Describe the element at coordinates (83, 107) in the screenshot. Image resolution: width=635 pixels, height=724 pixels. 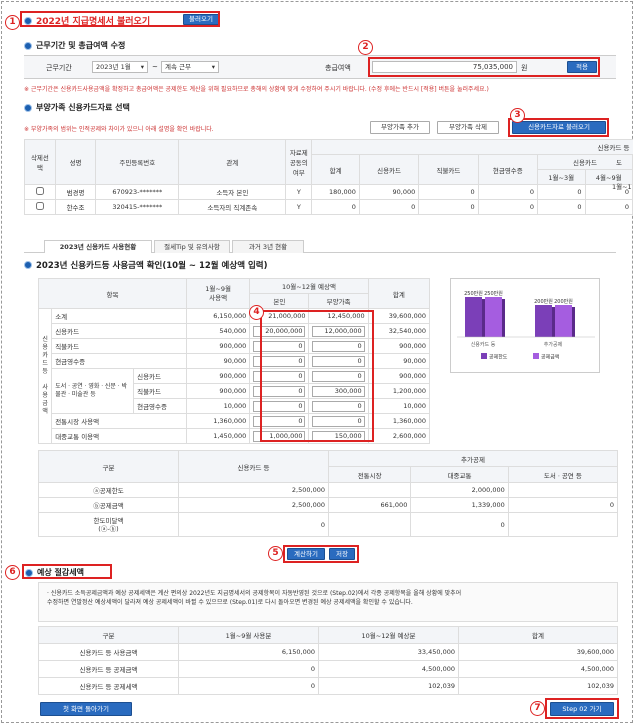
I see `section-title: 부양가족 신용카드자료 선택` at that location.